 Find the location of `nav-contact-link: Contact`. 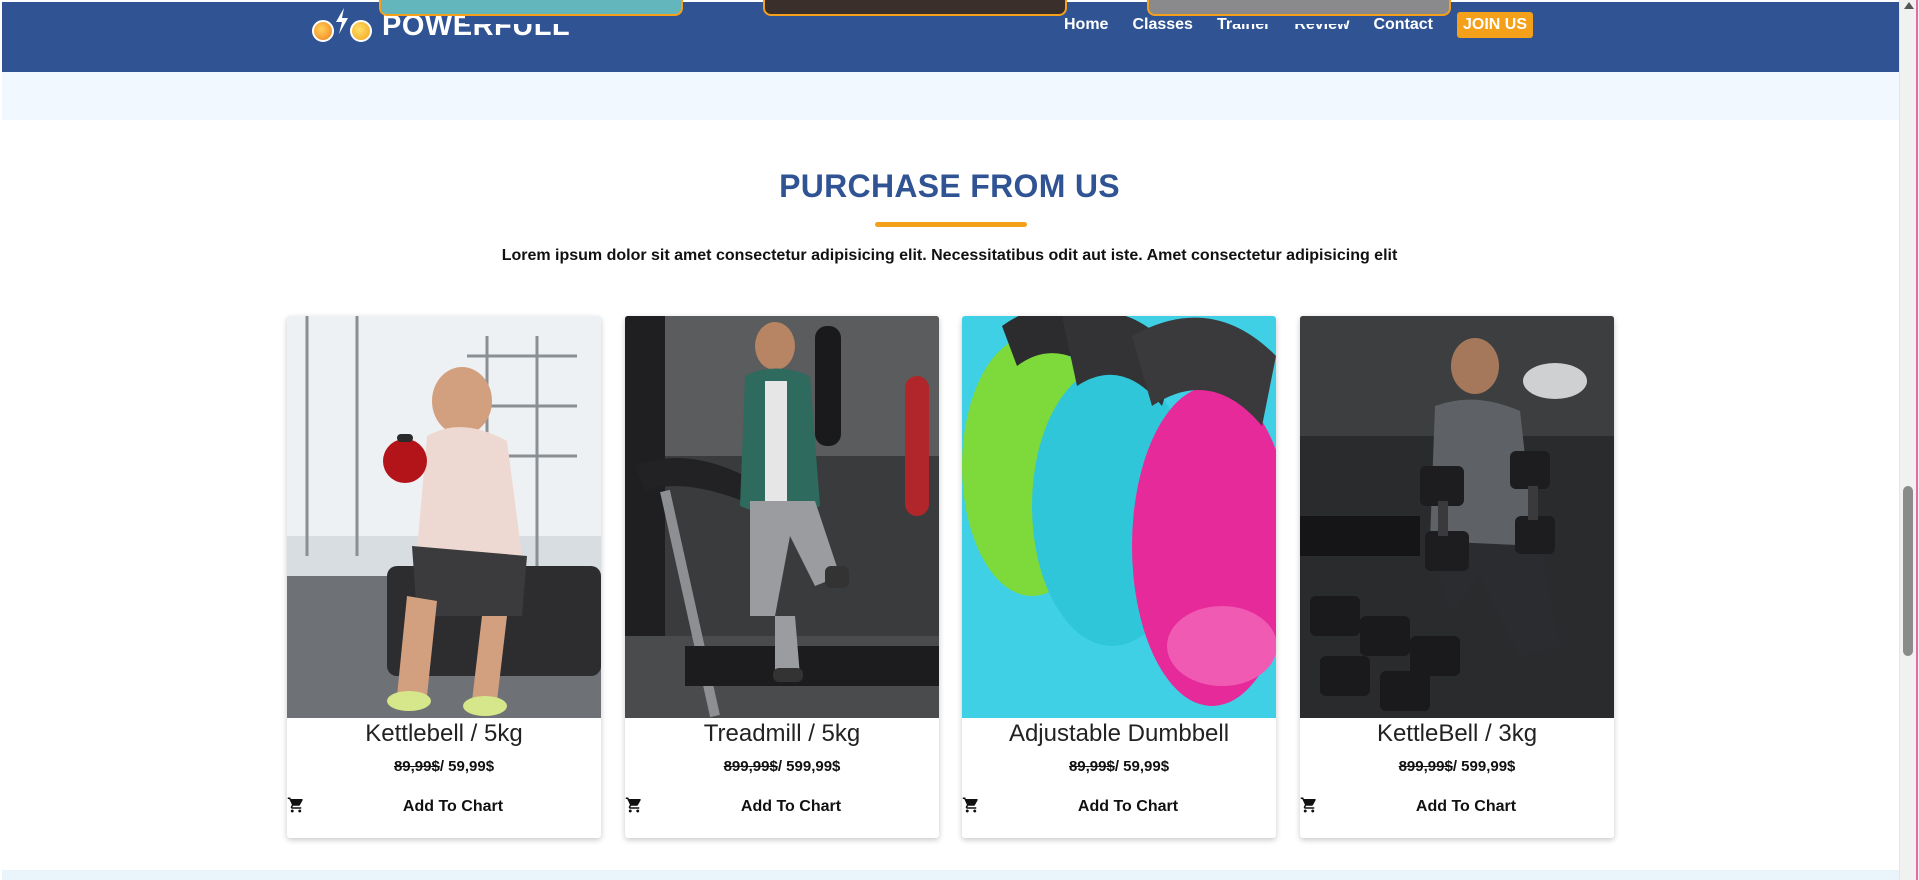

nav-contact-link: Contact is located at coordinates (1403, 25).